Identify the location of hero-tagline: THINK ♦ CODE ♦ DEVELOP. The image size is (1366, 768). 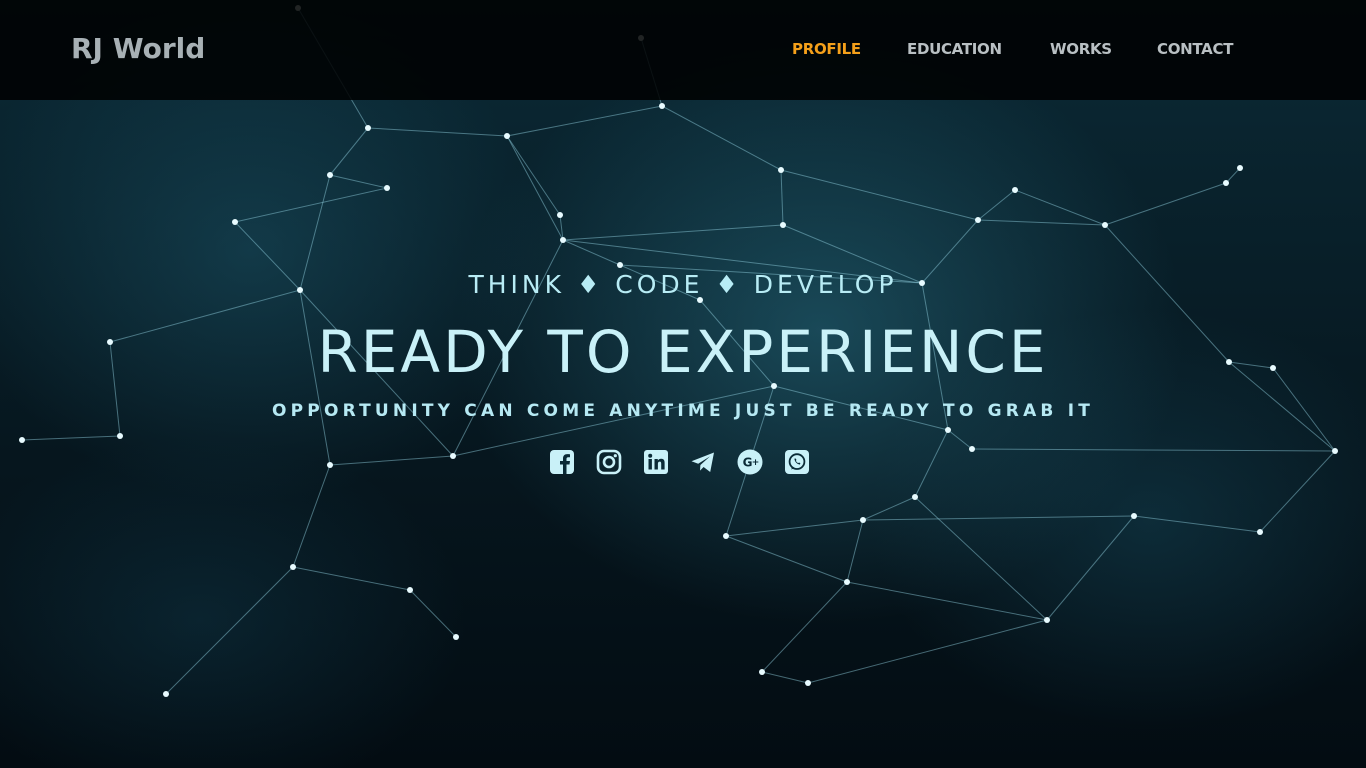
(683, 284).